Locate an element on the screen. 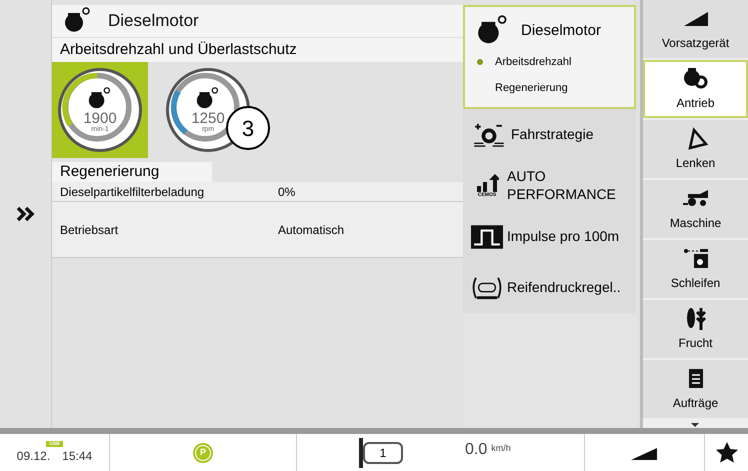 This screenshot has width=748, height=471. section-heading: Regenerierung is located at coordinates (132, 172).